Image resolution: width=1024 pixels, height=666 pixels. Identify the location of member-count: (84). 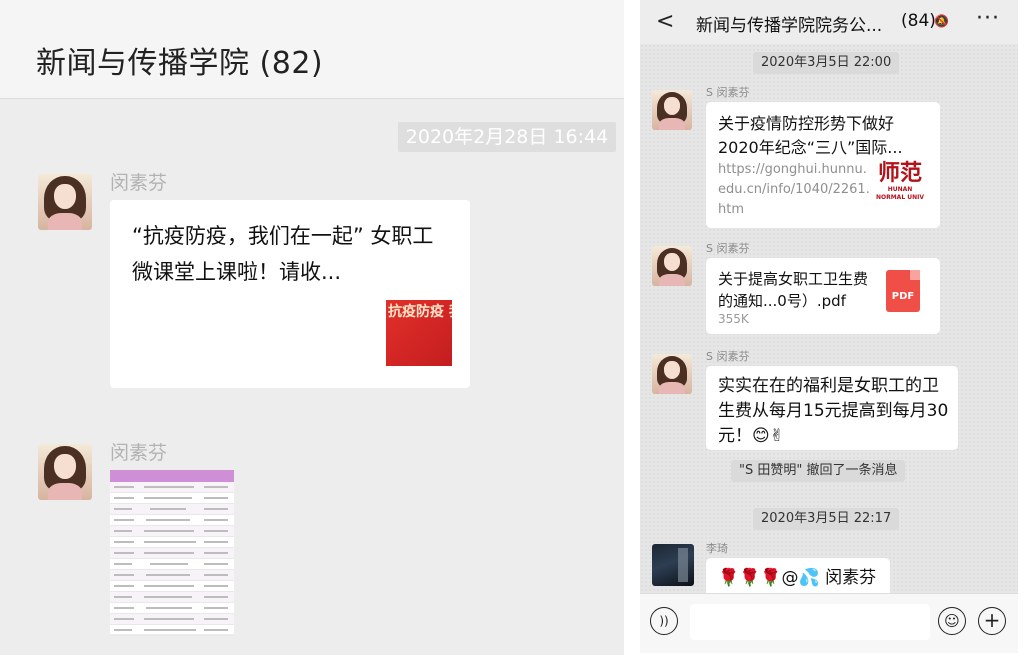
(918, 21).